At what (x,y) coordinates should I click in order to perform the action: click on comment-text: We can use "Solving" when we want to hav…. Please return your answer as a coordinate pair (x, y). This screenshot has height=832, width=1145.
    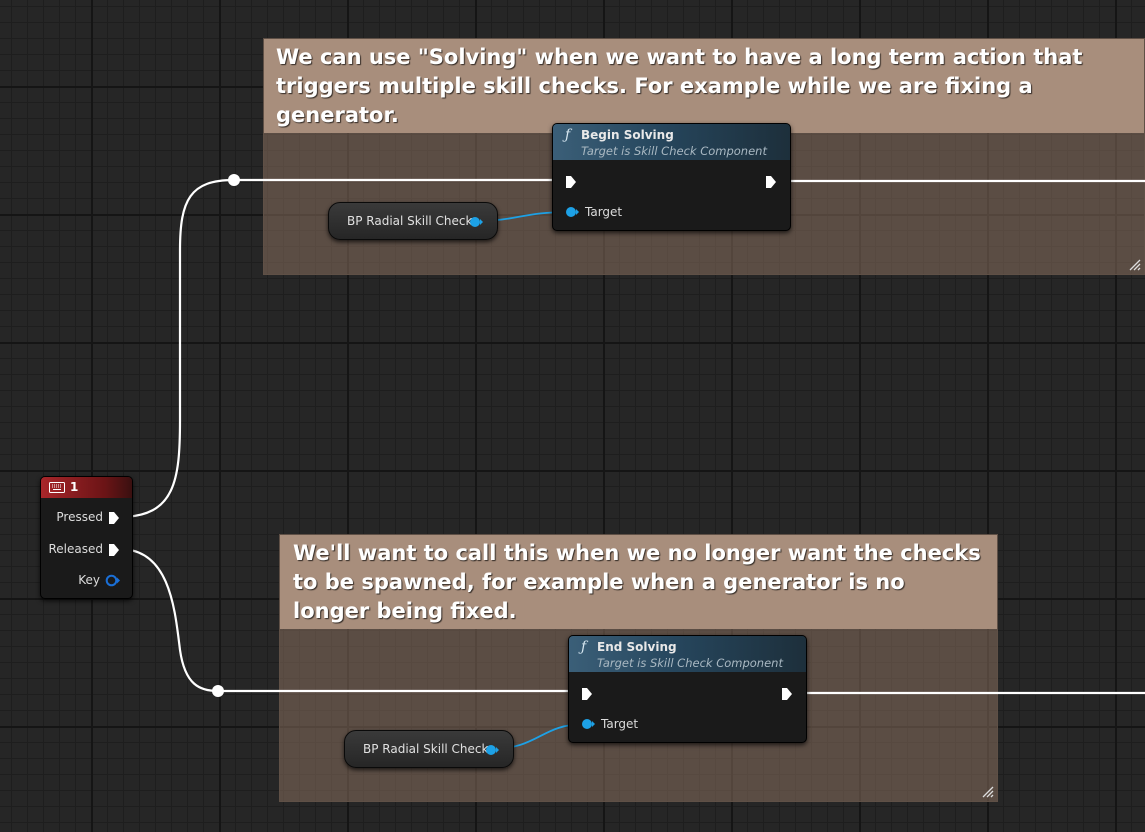
    Looking at the image, I should click on (704, 86).